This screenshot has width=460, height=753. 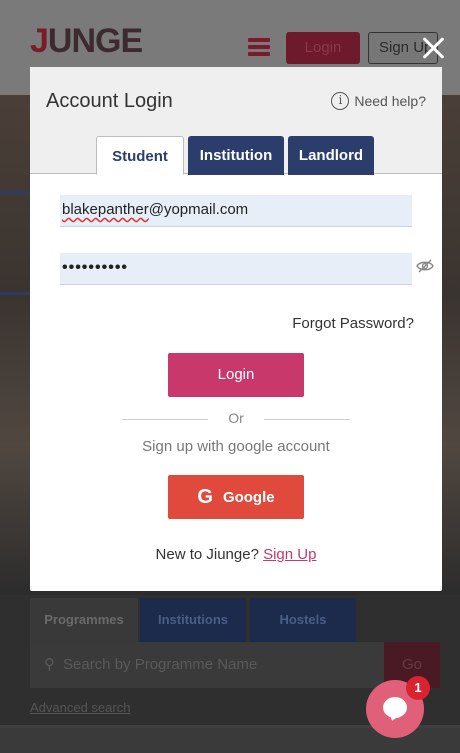 I want to click on password-value: ••••••••••, so click(x=95, y=267).